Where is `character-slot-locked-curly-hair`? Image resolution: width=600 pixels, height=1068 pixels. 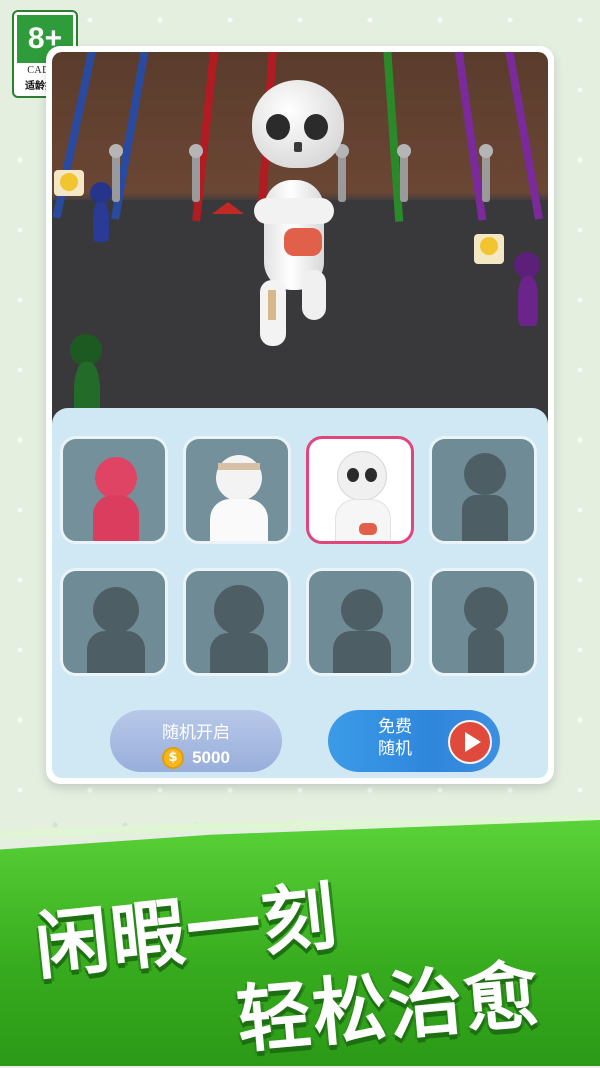 character-slot-locked-curly-hair is located at coordinates (237, 622).